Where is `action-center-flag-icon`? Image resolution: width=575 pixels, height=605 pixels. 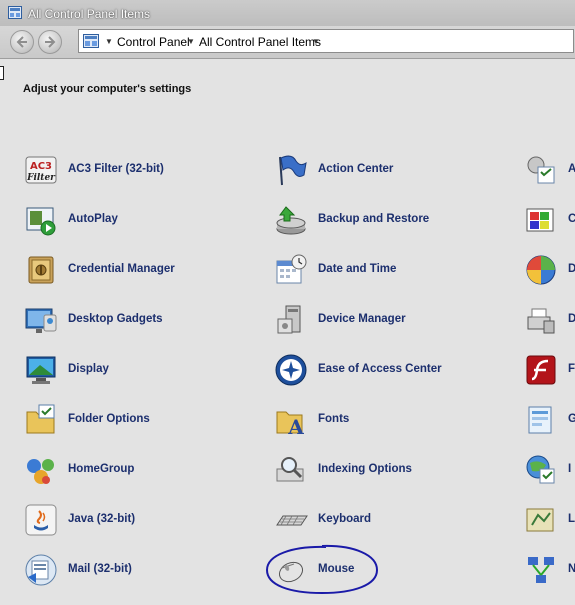 action-center-flag-icon is located at coordinates (293, 170).